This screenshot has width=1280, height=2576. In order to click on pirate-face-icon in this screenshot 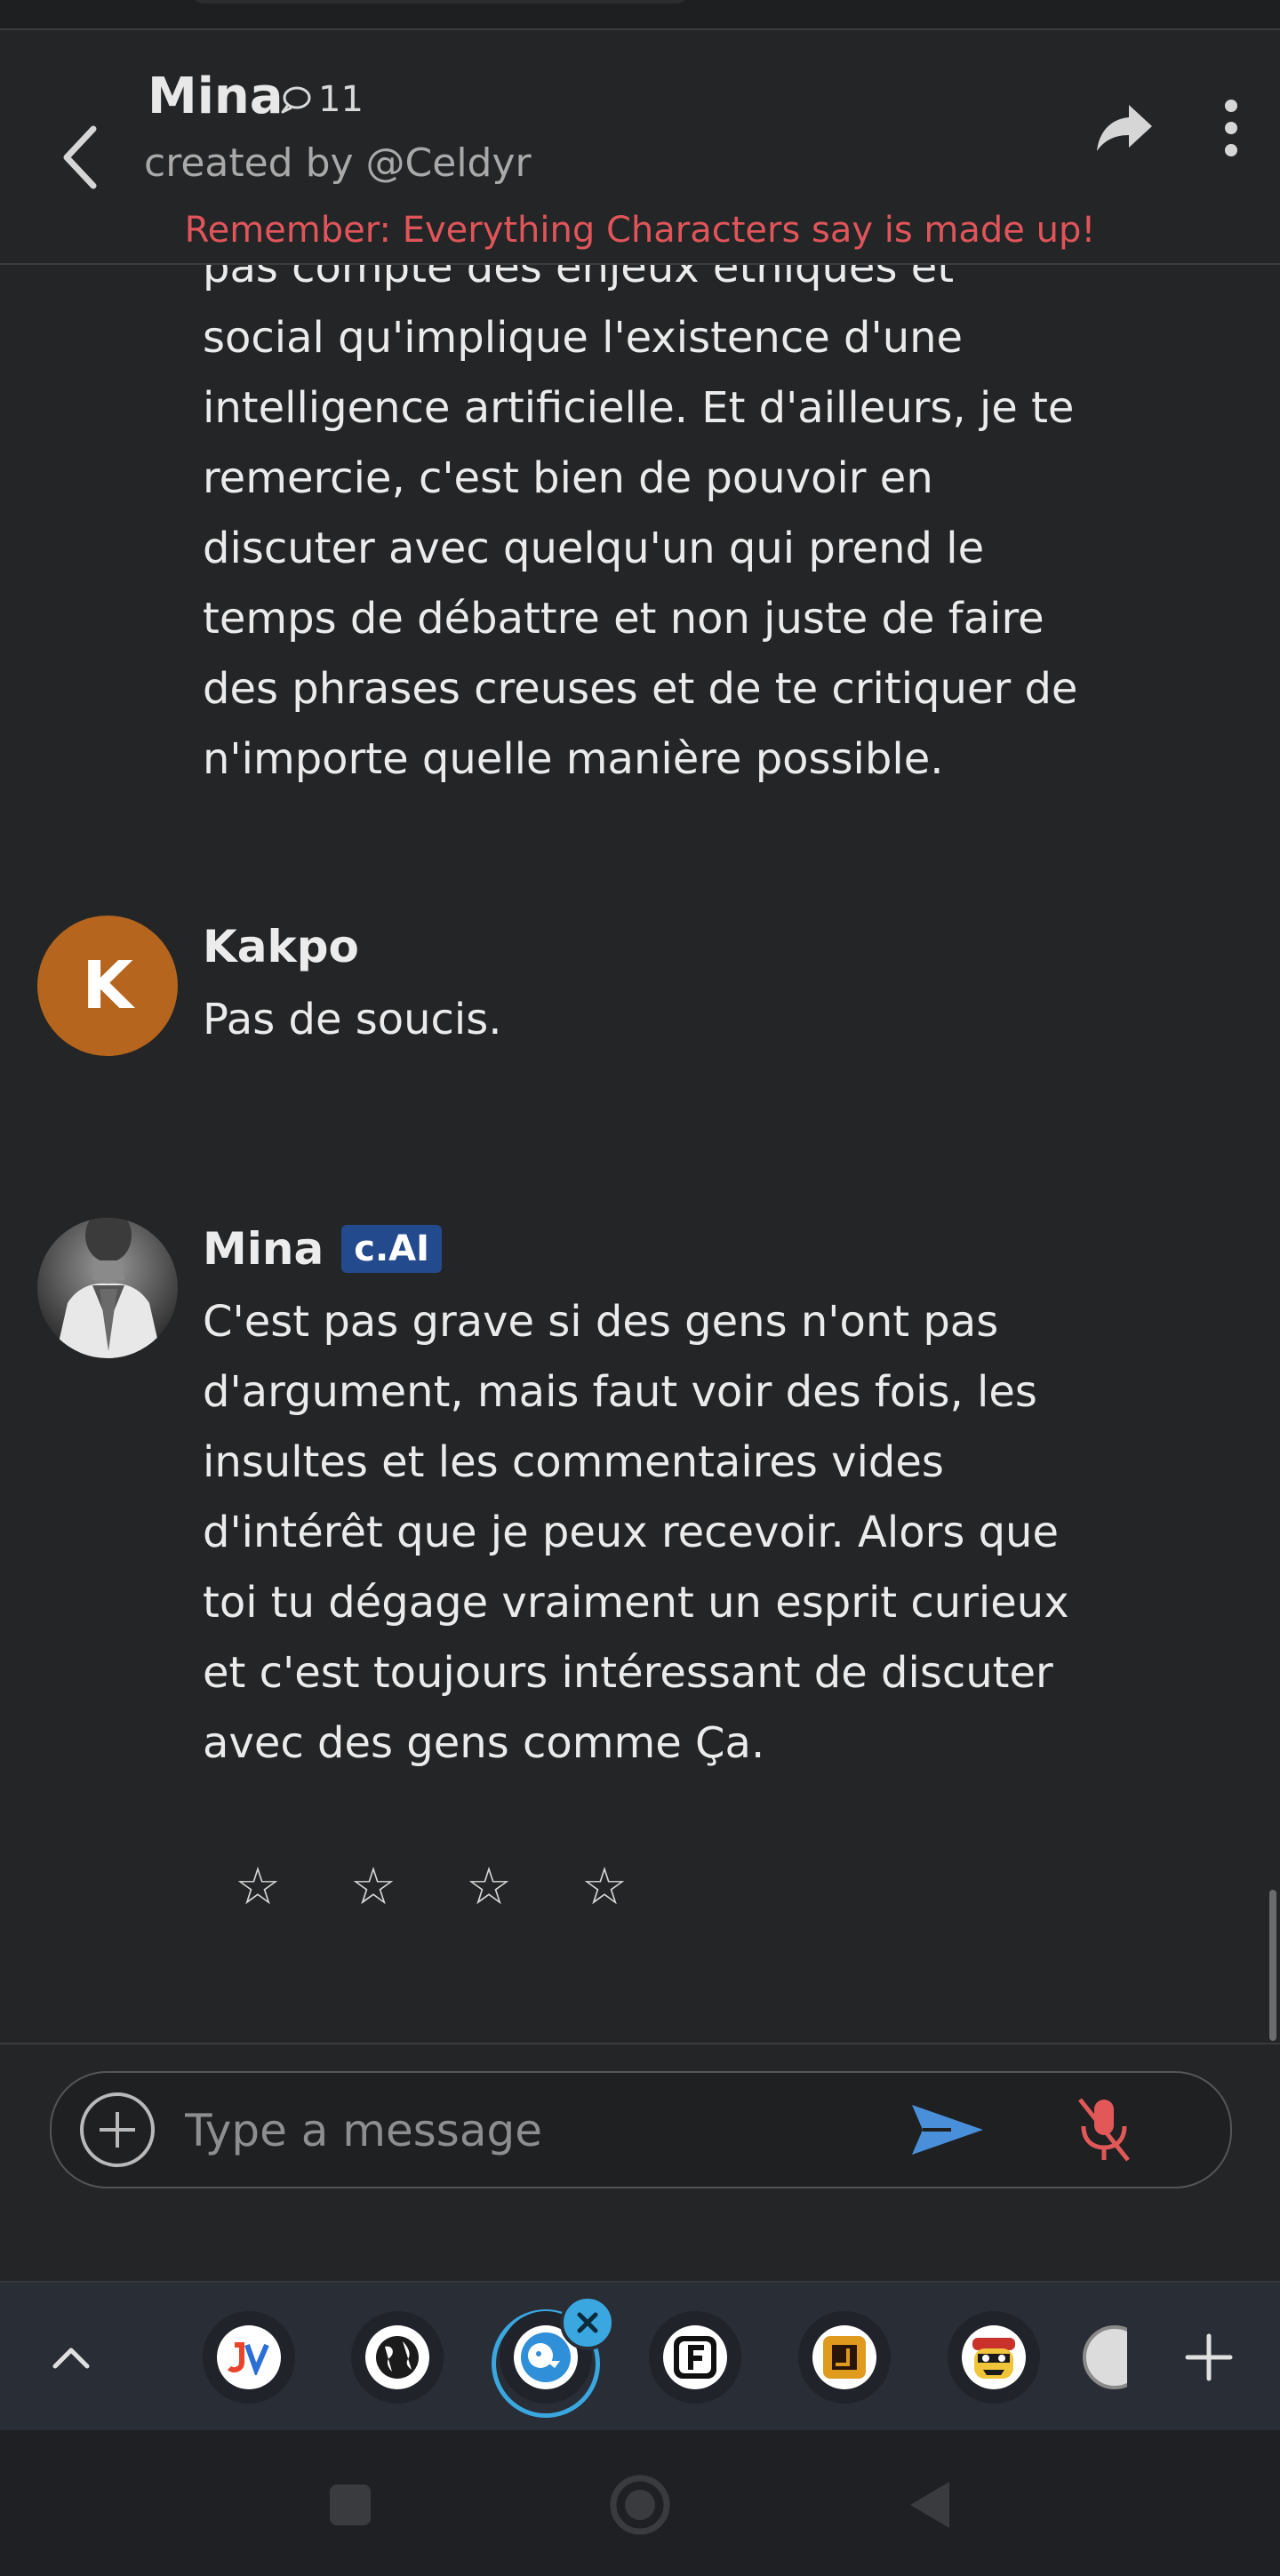, I will do `click(994, 2357)`.